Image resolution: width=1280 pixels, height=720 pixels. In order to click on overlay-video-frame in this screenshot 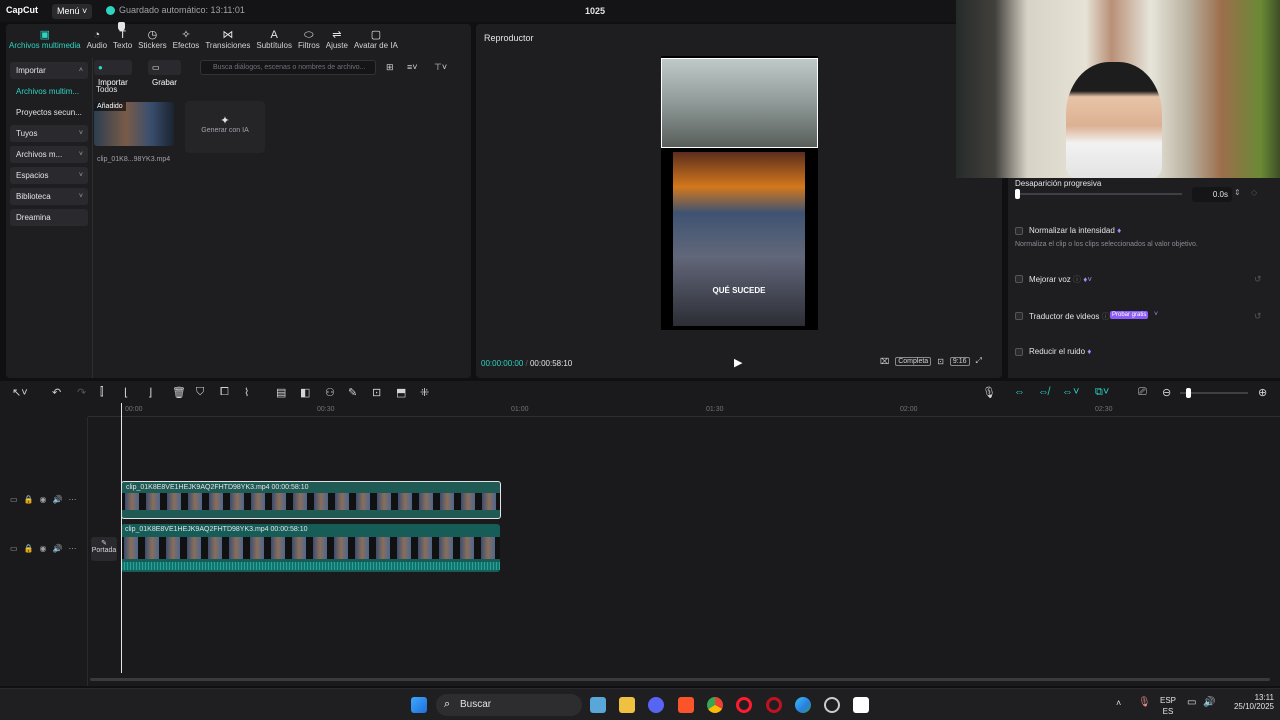, I will do `click(739, 103)`.